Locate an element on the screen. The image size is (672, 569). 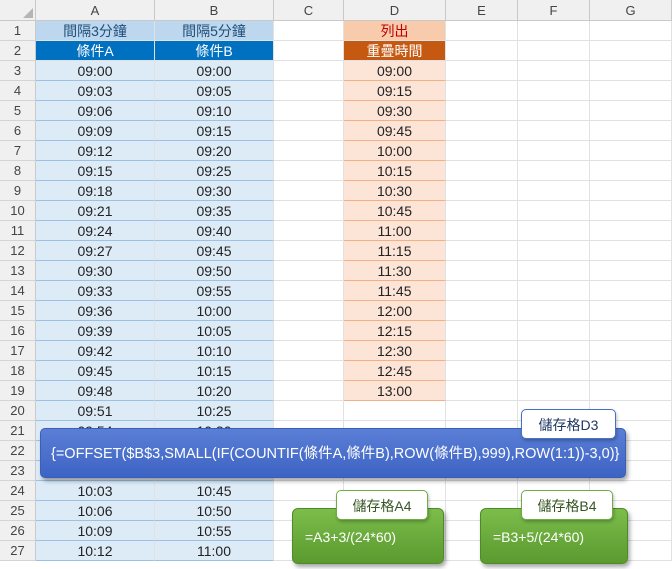
cell-a25: 10:06 is located at coordinates (95, 511).